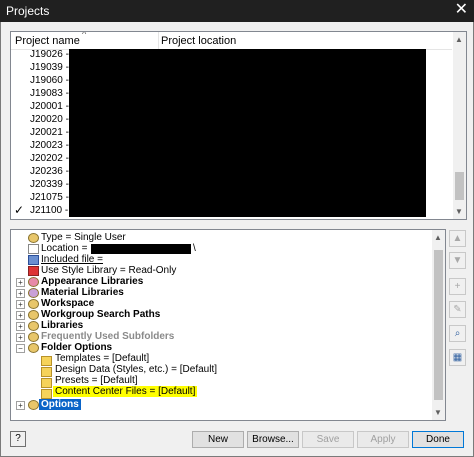 The width and height of the screenshot is (474, 457). What do you see at coordinates (33, 238) in the screenshot?
I see `user-icon` at bounding box center [33, 238].